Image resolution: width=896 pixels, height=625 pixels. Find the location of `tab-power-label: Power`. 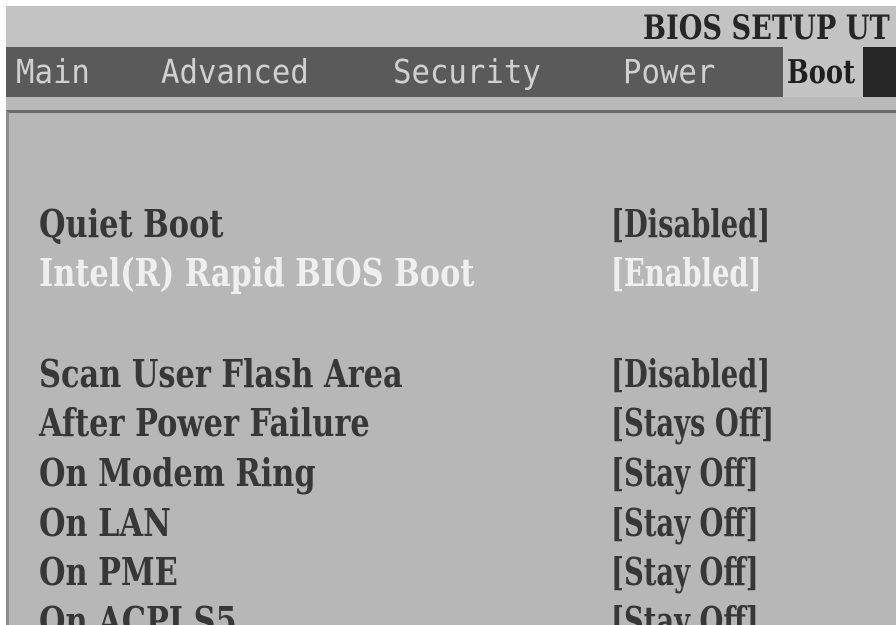

tab-power-label: Power is located at coordinates (669, 71).